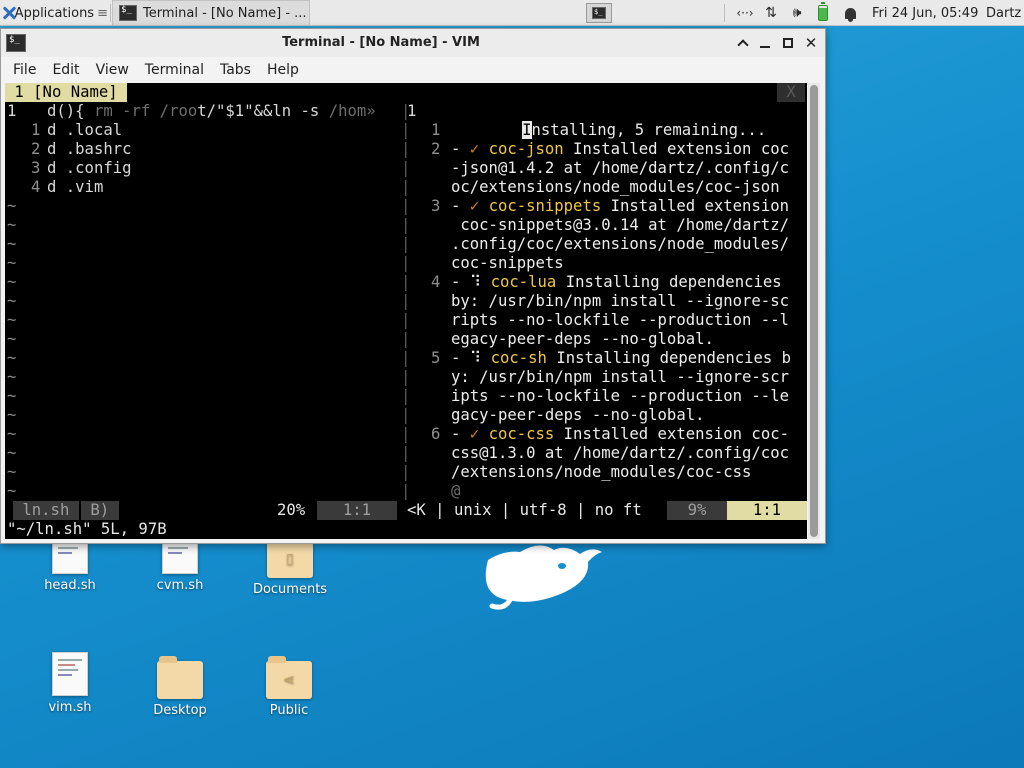 This screenshot has width=1024, height=768. What do you see at coordinates (616, 282) in the screenshot?
I see `coc-output-line: - ⠹ coc-lua Installing dependencies` at bounding box center [616, 282].